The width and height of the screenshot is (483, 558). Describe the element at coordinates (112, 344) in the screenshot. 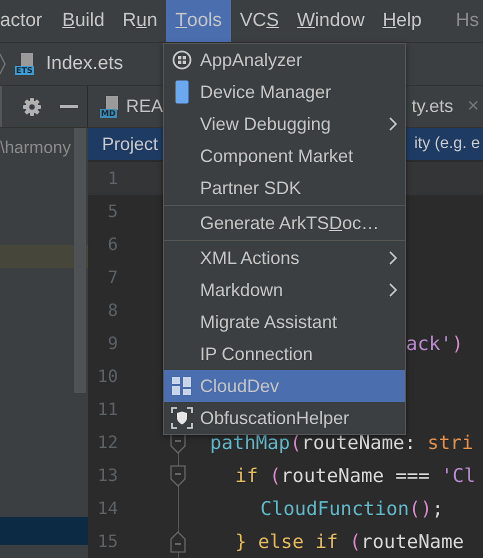

I see `line-number: 9` at that location.